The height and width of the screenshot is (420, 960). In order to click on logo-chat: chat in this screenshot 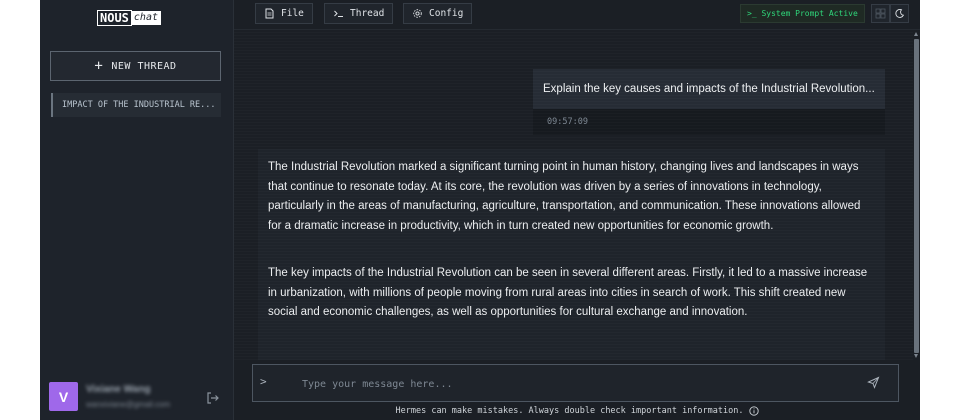, I will do `click(145, 17)`.